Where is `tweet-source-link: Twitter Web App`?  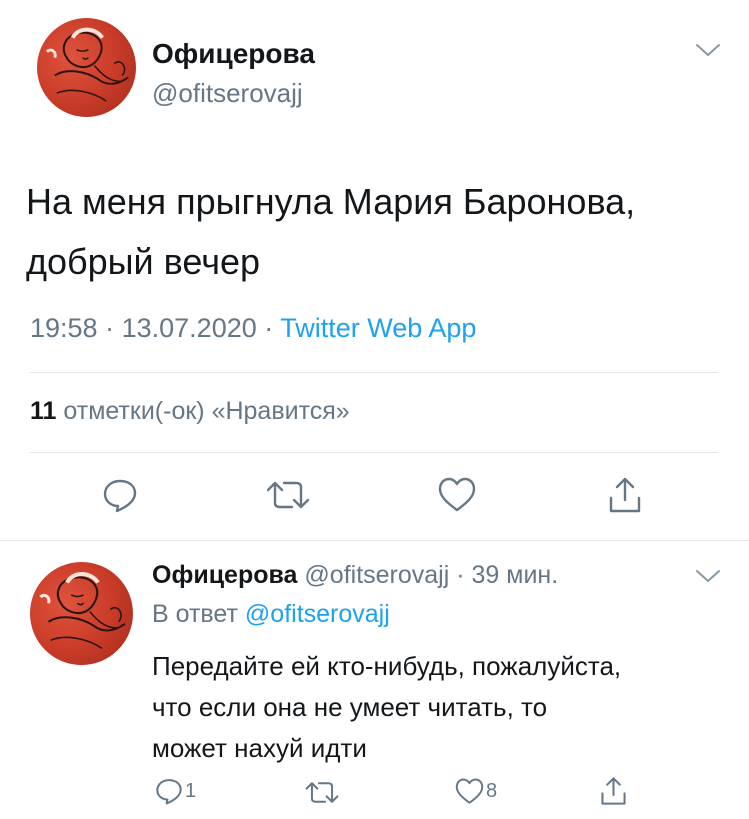
tweet-source-link: Twitter Web App is located at coordinates (378, 328).